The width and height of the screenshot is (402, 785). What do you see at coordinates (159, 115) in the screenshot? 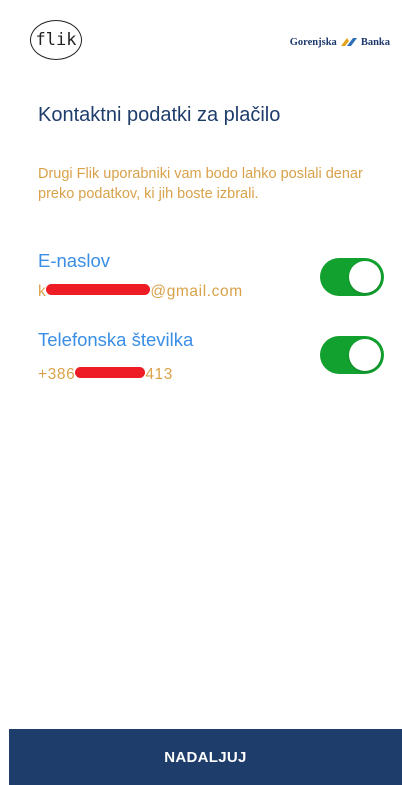
I see `page-title: Kontaktni podatki za plačilo` at bounding box center [159, 115].